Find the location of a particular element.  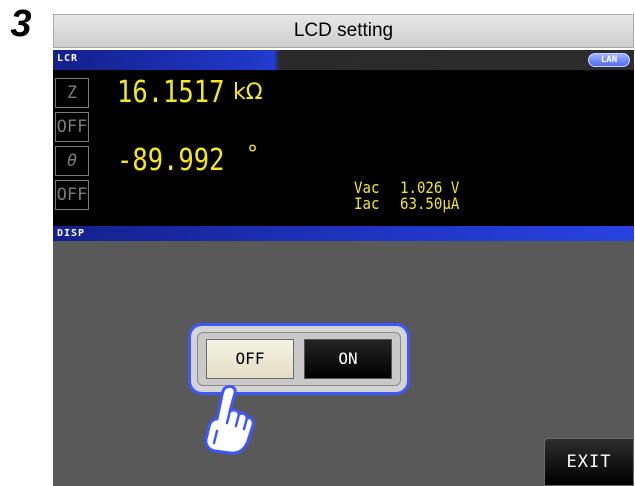

measurement-theta-value: -89.992 is located at coordinates (171, 160).